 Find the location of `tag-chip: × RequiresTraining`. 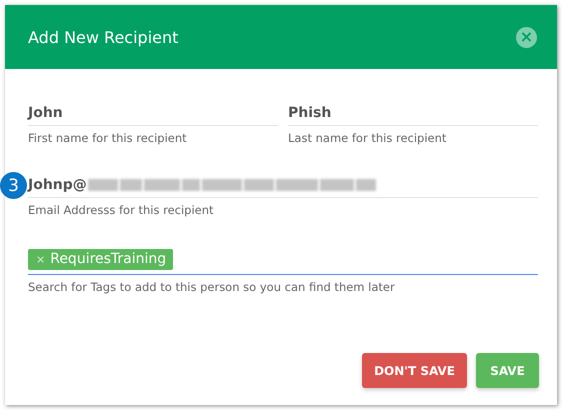

tag-chip: × RequiresTraining is located at coordinates (101, 259).